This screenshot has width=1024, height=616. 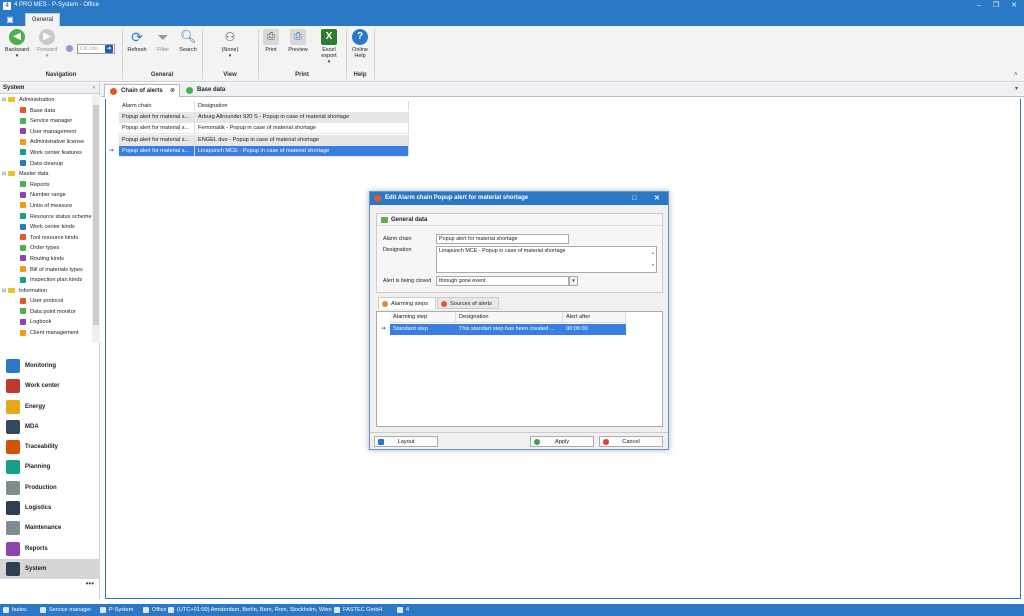 What do you see at coordinates (46, 333) in the screenshot?
I see `tree-item: Client management` at bounding box center [46, 333].